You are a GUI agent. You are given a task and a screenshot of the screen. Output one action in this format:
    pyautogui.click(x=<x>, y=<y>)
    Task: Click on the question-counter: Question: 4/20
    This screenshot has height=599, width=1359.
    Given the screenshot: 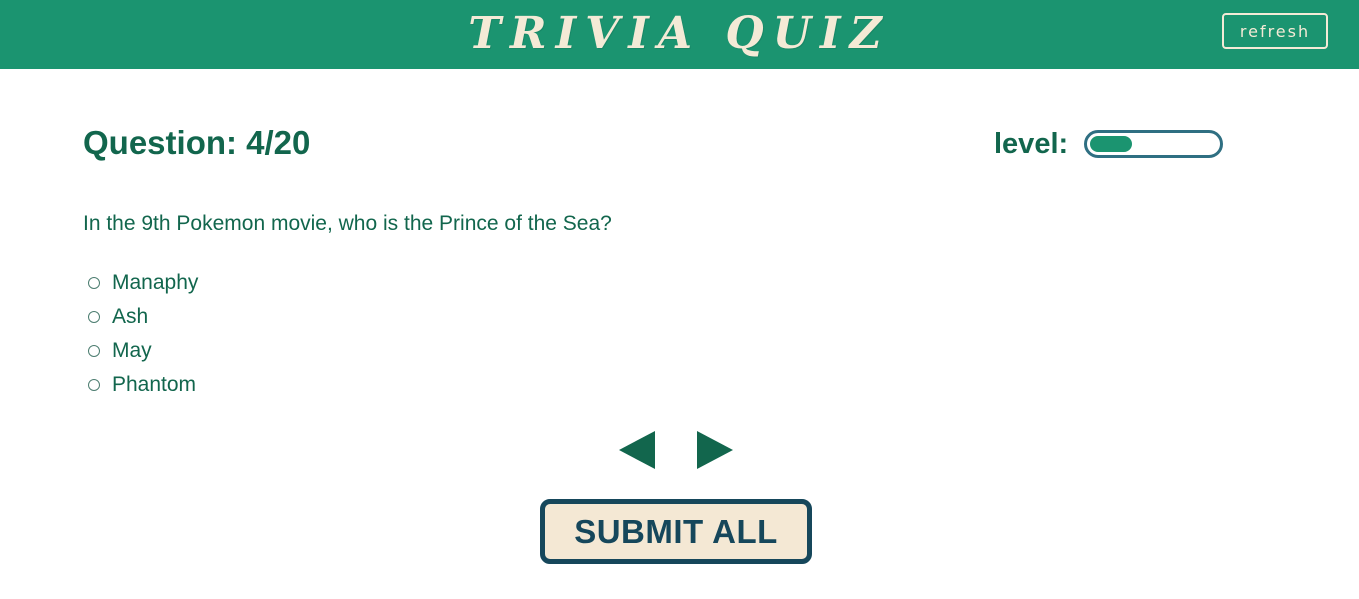 What is the action you would take?
    pyautogui.click(x=197, y=142)
    